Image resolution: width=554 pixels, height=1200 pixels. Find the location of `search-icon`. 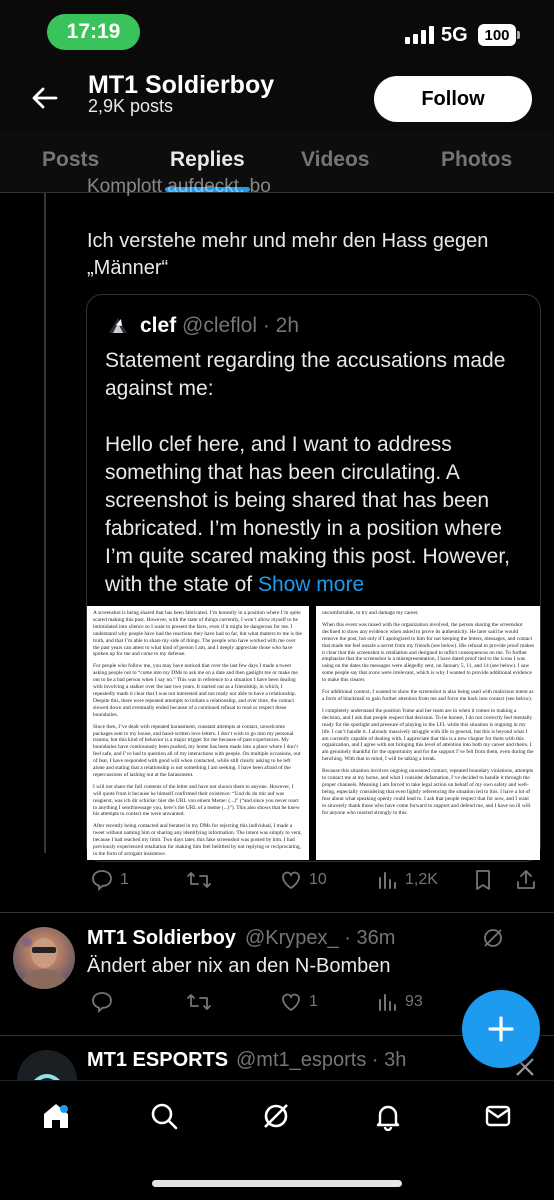

search-icon is located at coordinates (164, 1116).